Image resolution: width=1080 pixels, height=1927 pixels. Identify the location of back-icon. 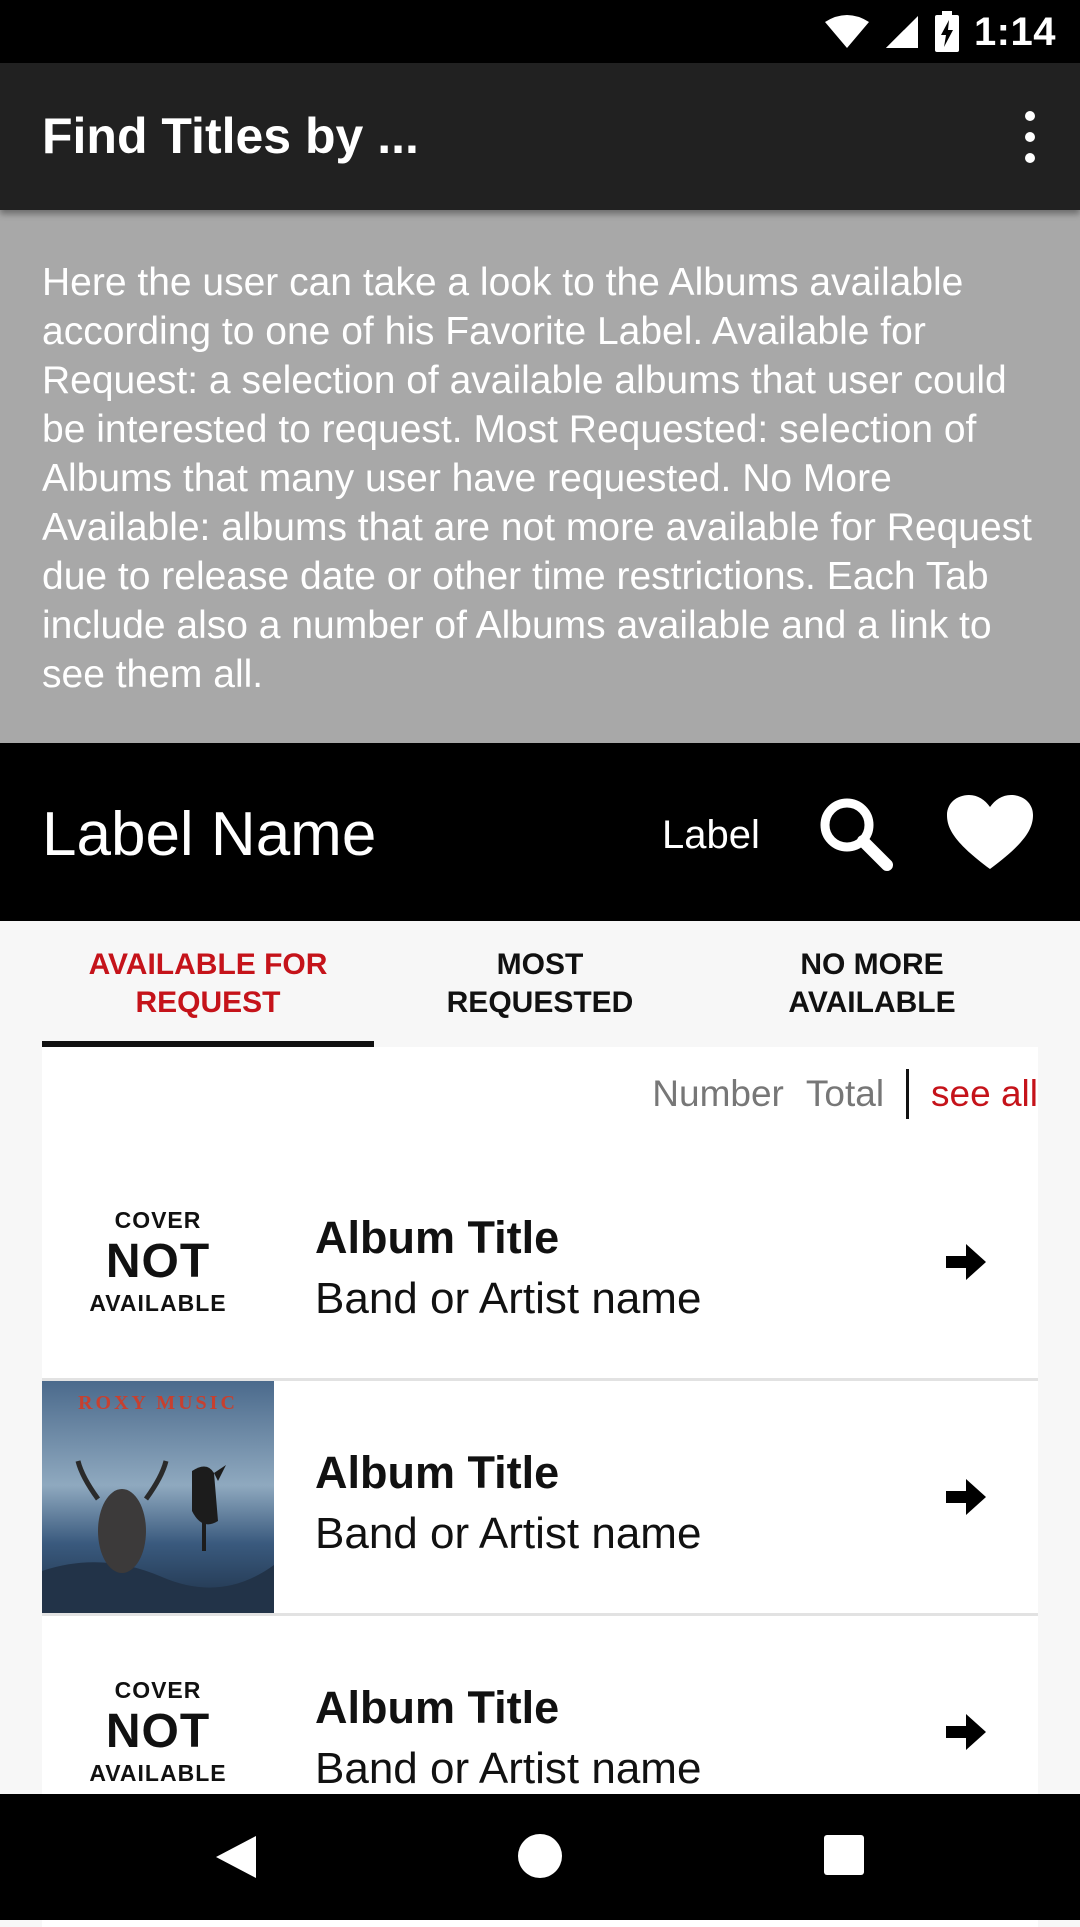
(236, 1857).